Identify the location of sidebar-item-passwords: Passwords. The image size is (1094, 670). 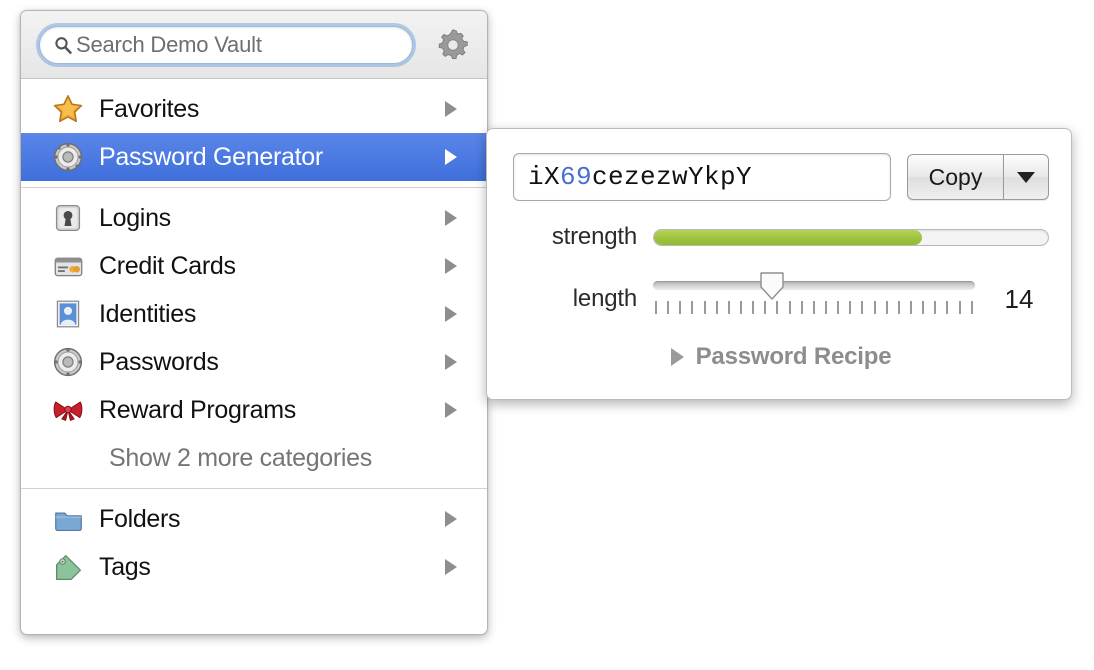
(254, 362).